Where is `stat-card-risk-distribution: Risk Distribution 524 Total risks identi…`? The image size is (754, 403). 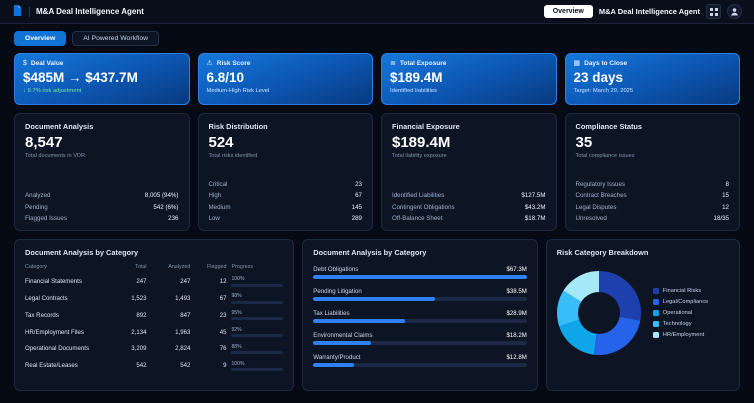 stat-card-risk-distribution: Risk Distribution 524 Total risks identi… is located at coordinates (285, 172).